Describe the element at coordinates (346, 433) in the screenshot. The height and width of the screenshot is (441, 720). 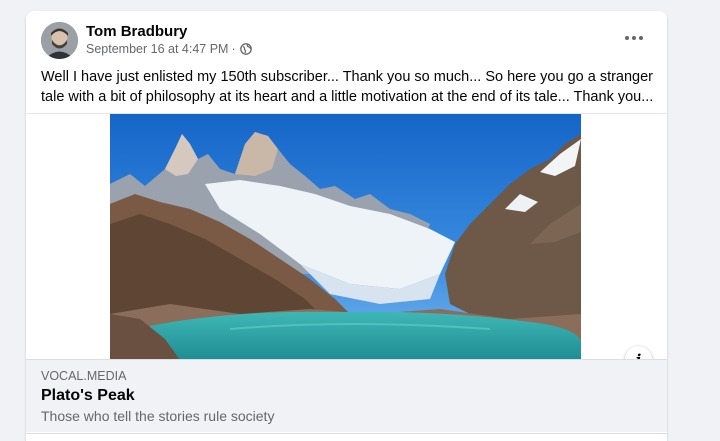
I see `divider` at that location.